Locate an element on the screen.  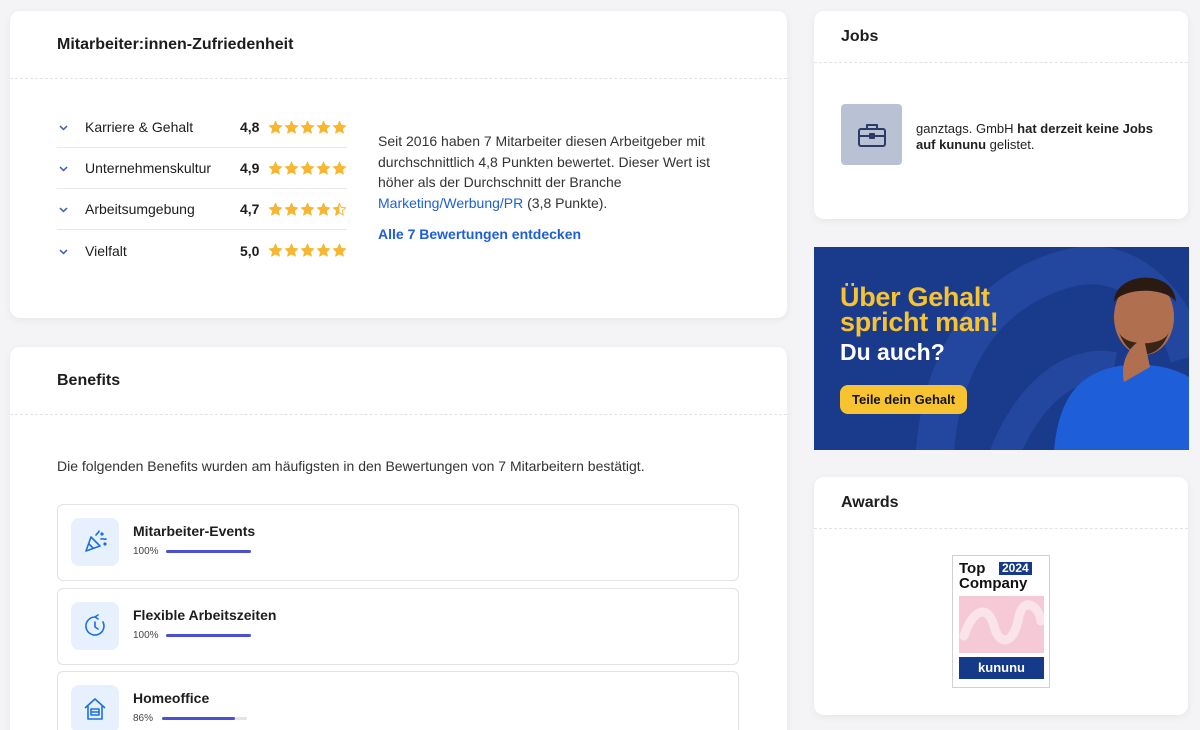
factor-score: 4,8 is located at coordinates (250, 127).